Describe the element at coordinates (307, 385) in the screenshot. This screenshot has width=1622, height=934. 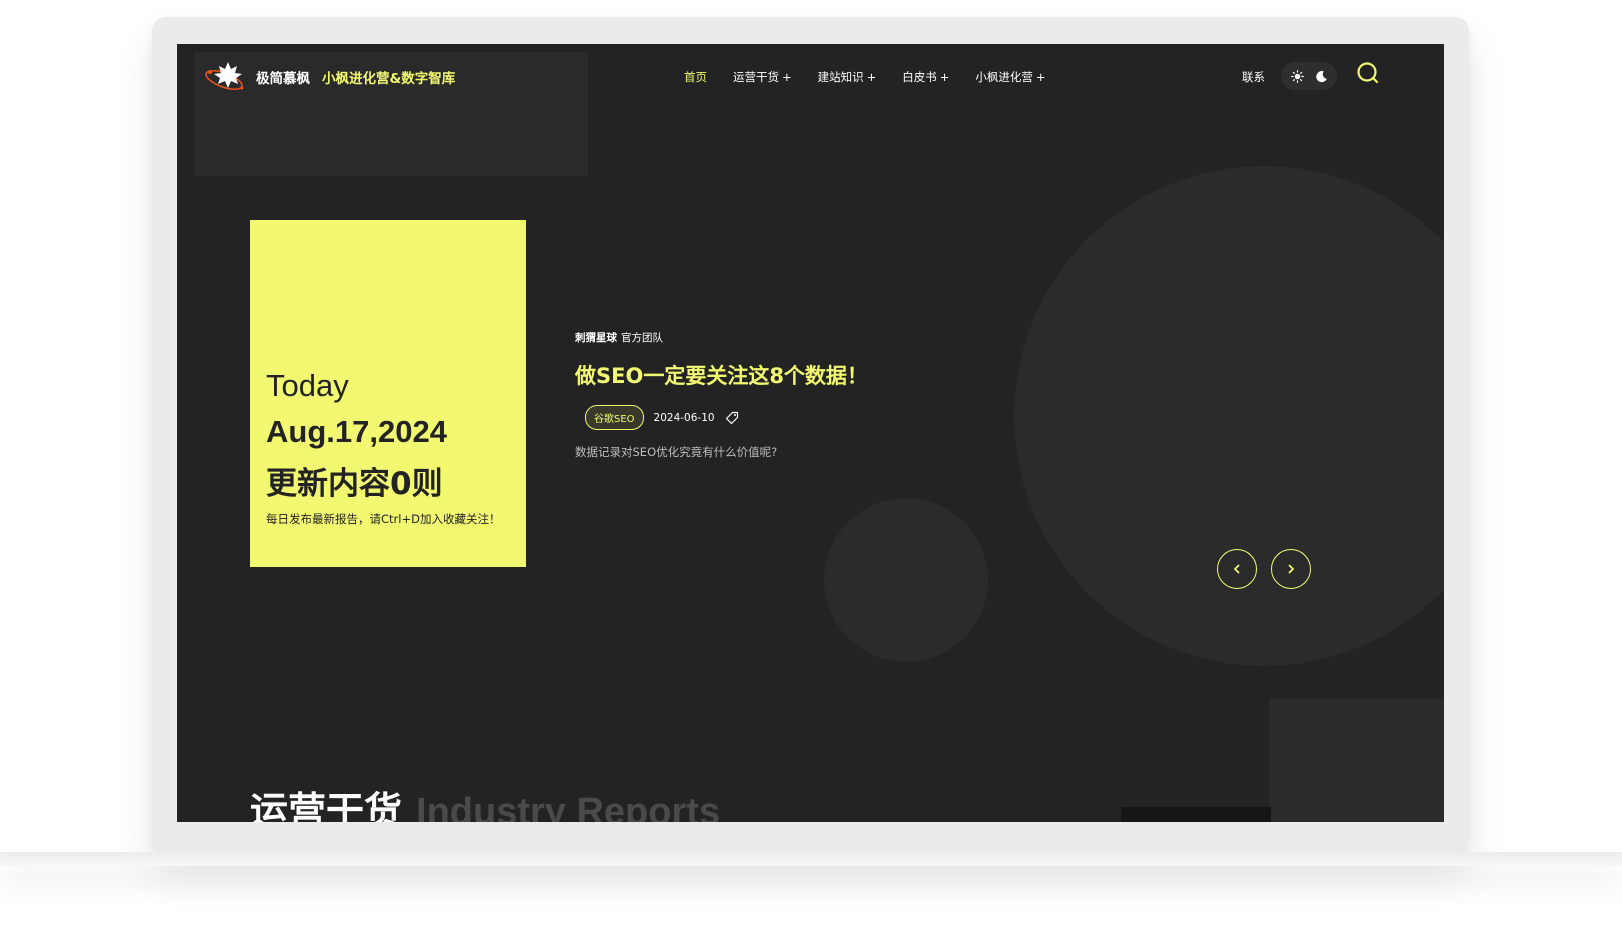
I see `today-label: Today` at that location.